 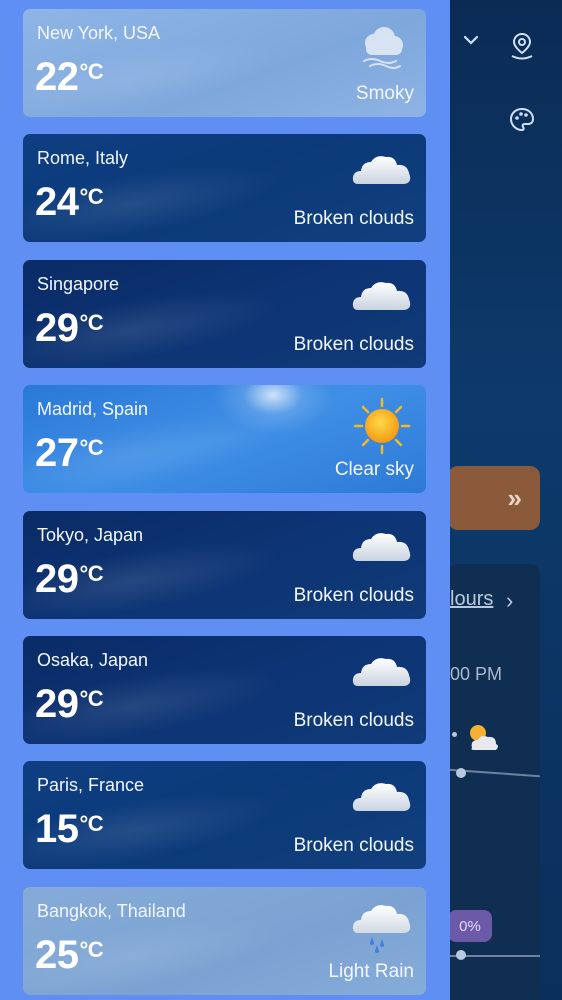 What do you see at coordinates (93, 660) in the screenshot?
I see `city-name: Osaka, Japan` at bounding box center [93, 660].